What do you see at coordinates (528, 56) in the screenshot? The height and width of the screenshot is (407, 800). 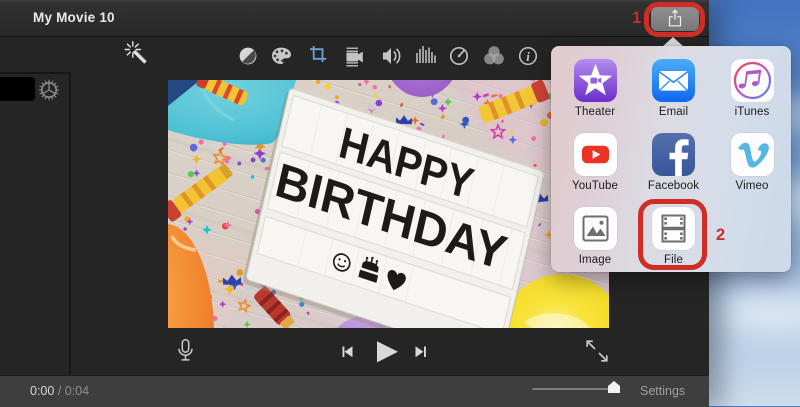 I see `svg-text: i` at bounding box center [528, 56].